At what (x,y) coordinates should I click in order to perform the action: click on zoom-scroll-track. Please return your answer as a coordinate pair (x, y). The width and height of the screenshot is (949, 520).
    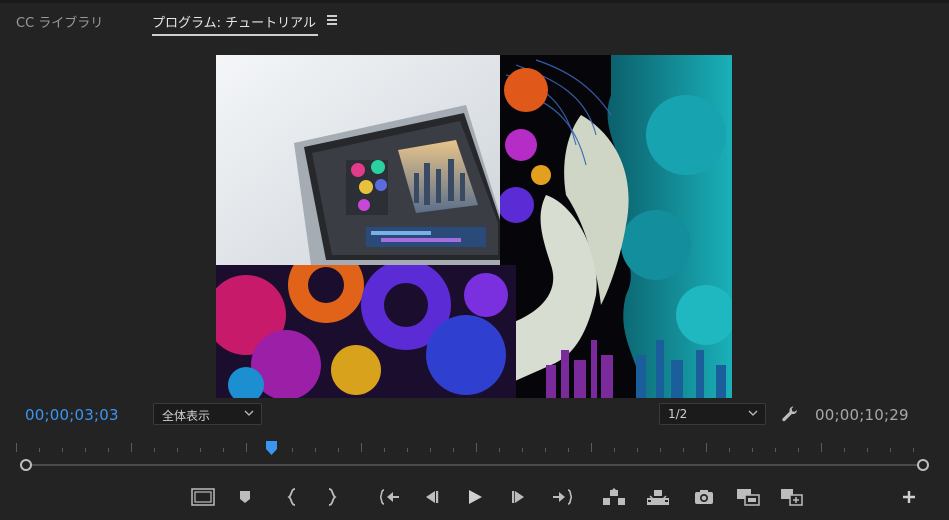
    Looking at the image, I should click on (474, 465).